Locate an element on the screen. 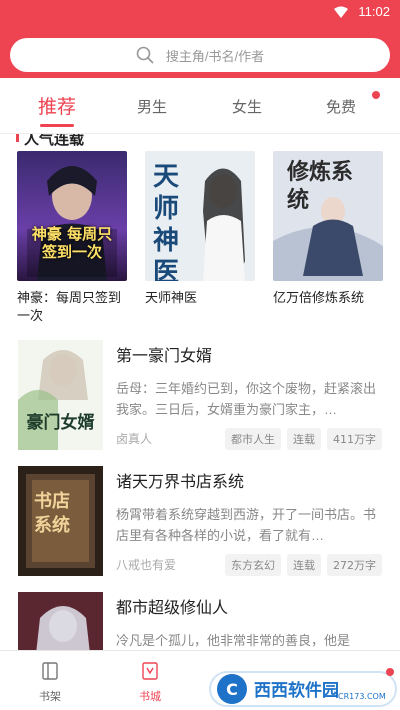 Image resolution: width=400 pixels, height=710 pixels. book-author: 卤真人 is located at coordinates (134, 439).